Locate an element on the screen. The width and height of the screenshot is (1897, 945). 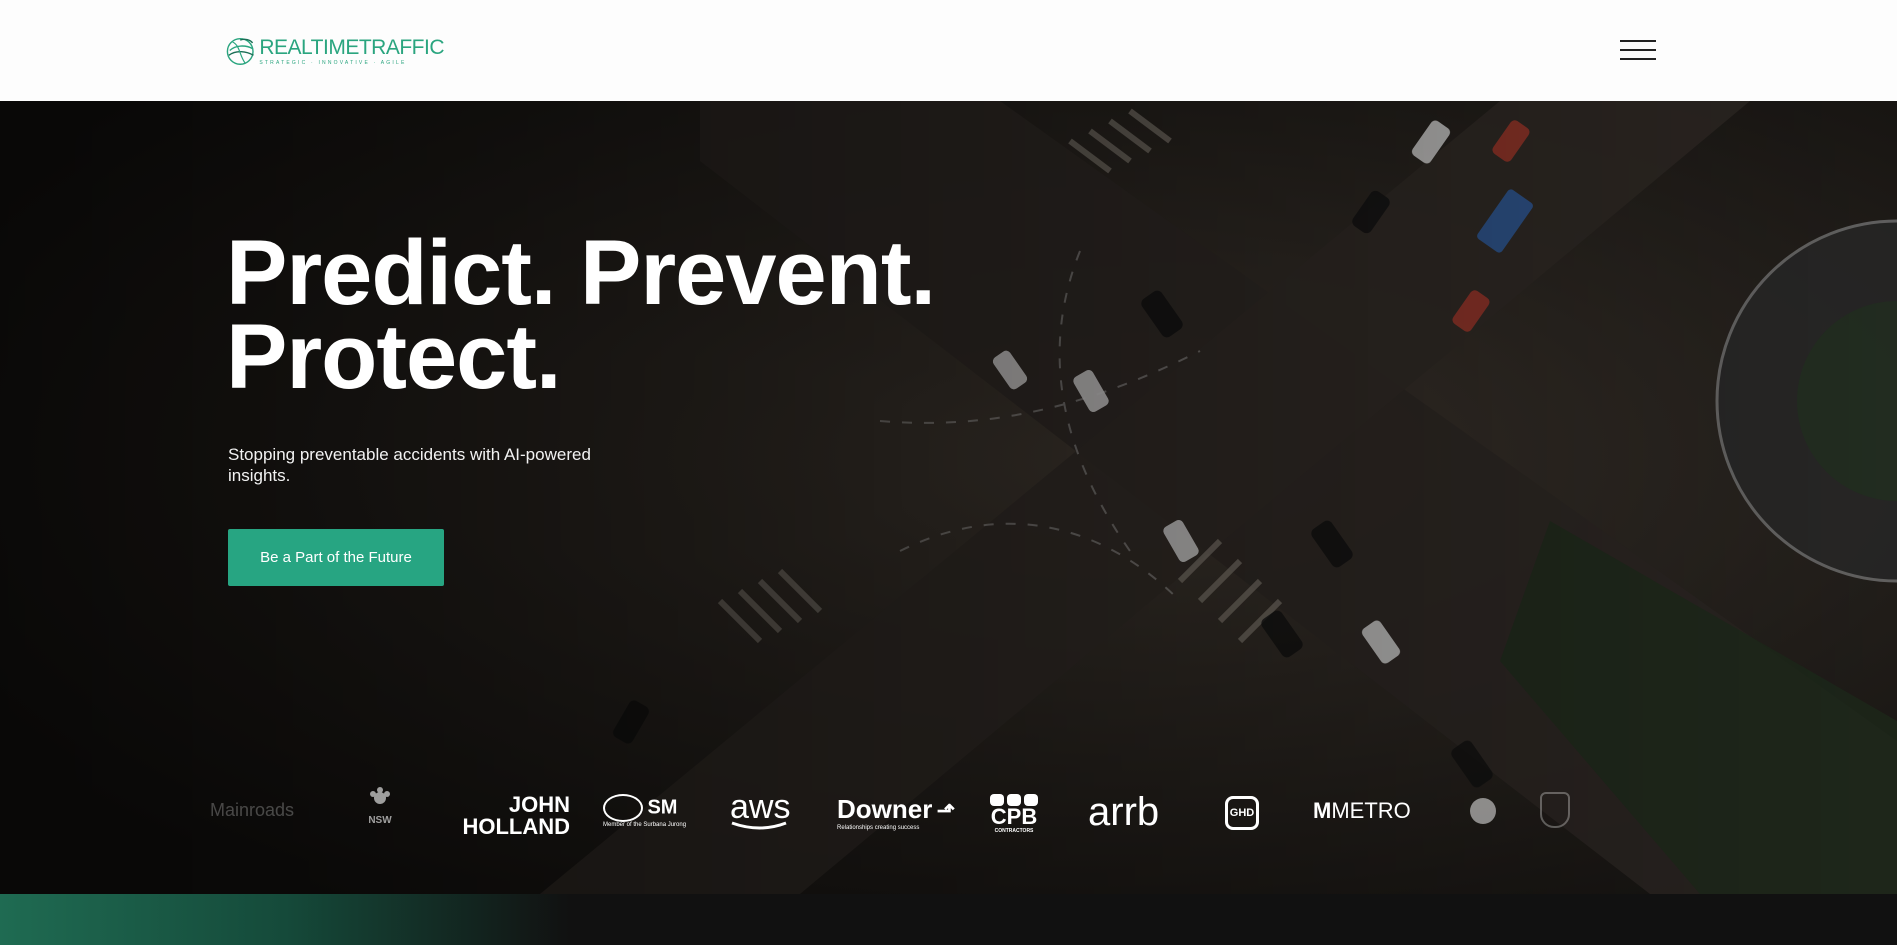
partner-logo-telstra is located at coordinates (1483, 813).